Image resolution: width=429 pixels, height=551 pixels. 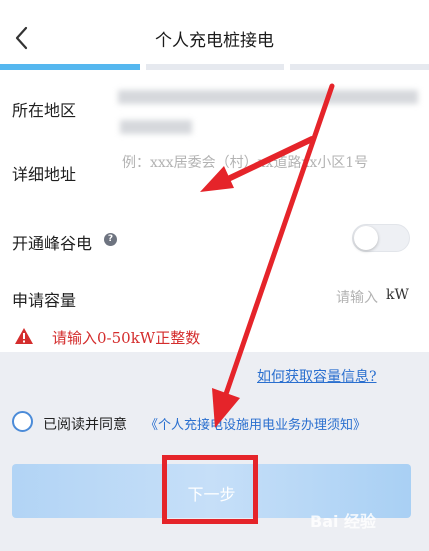 I want to click on agreement-prefix: 已阅读并同意, so click(x=85, y=425).